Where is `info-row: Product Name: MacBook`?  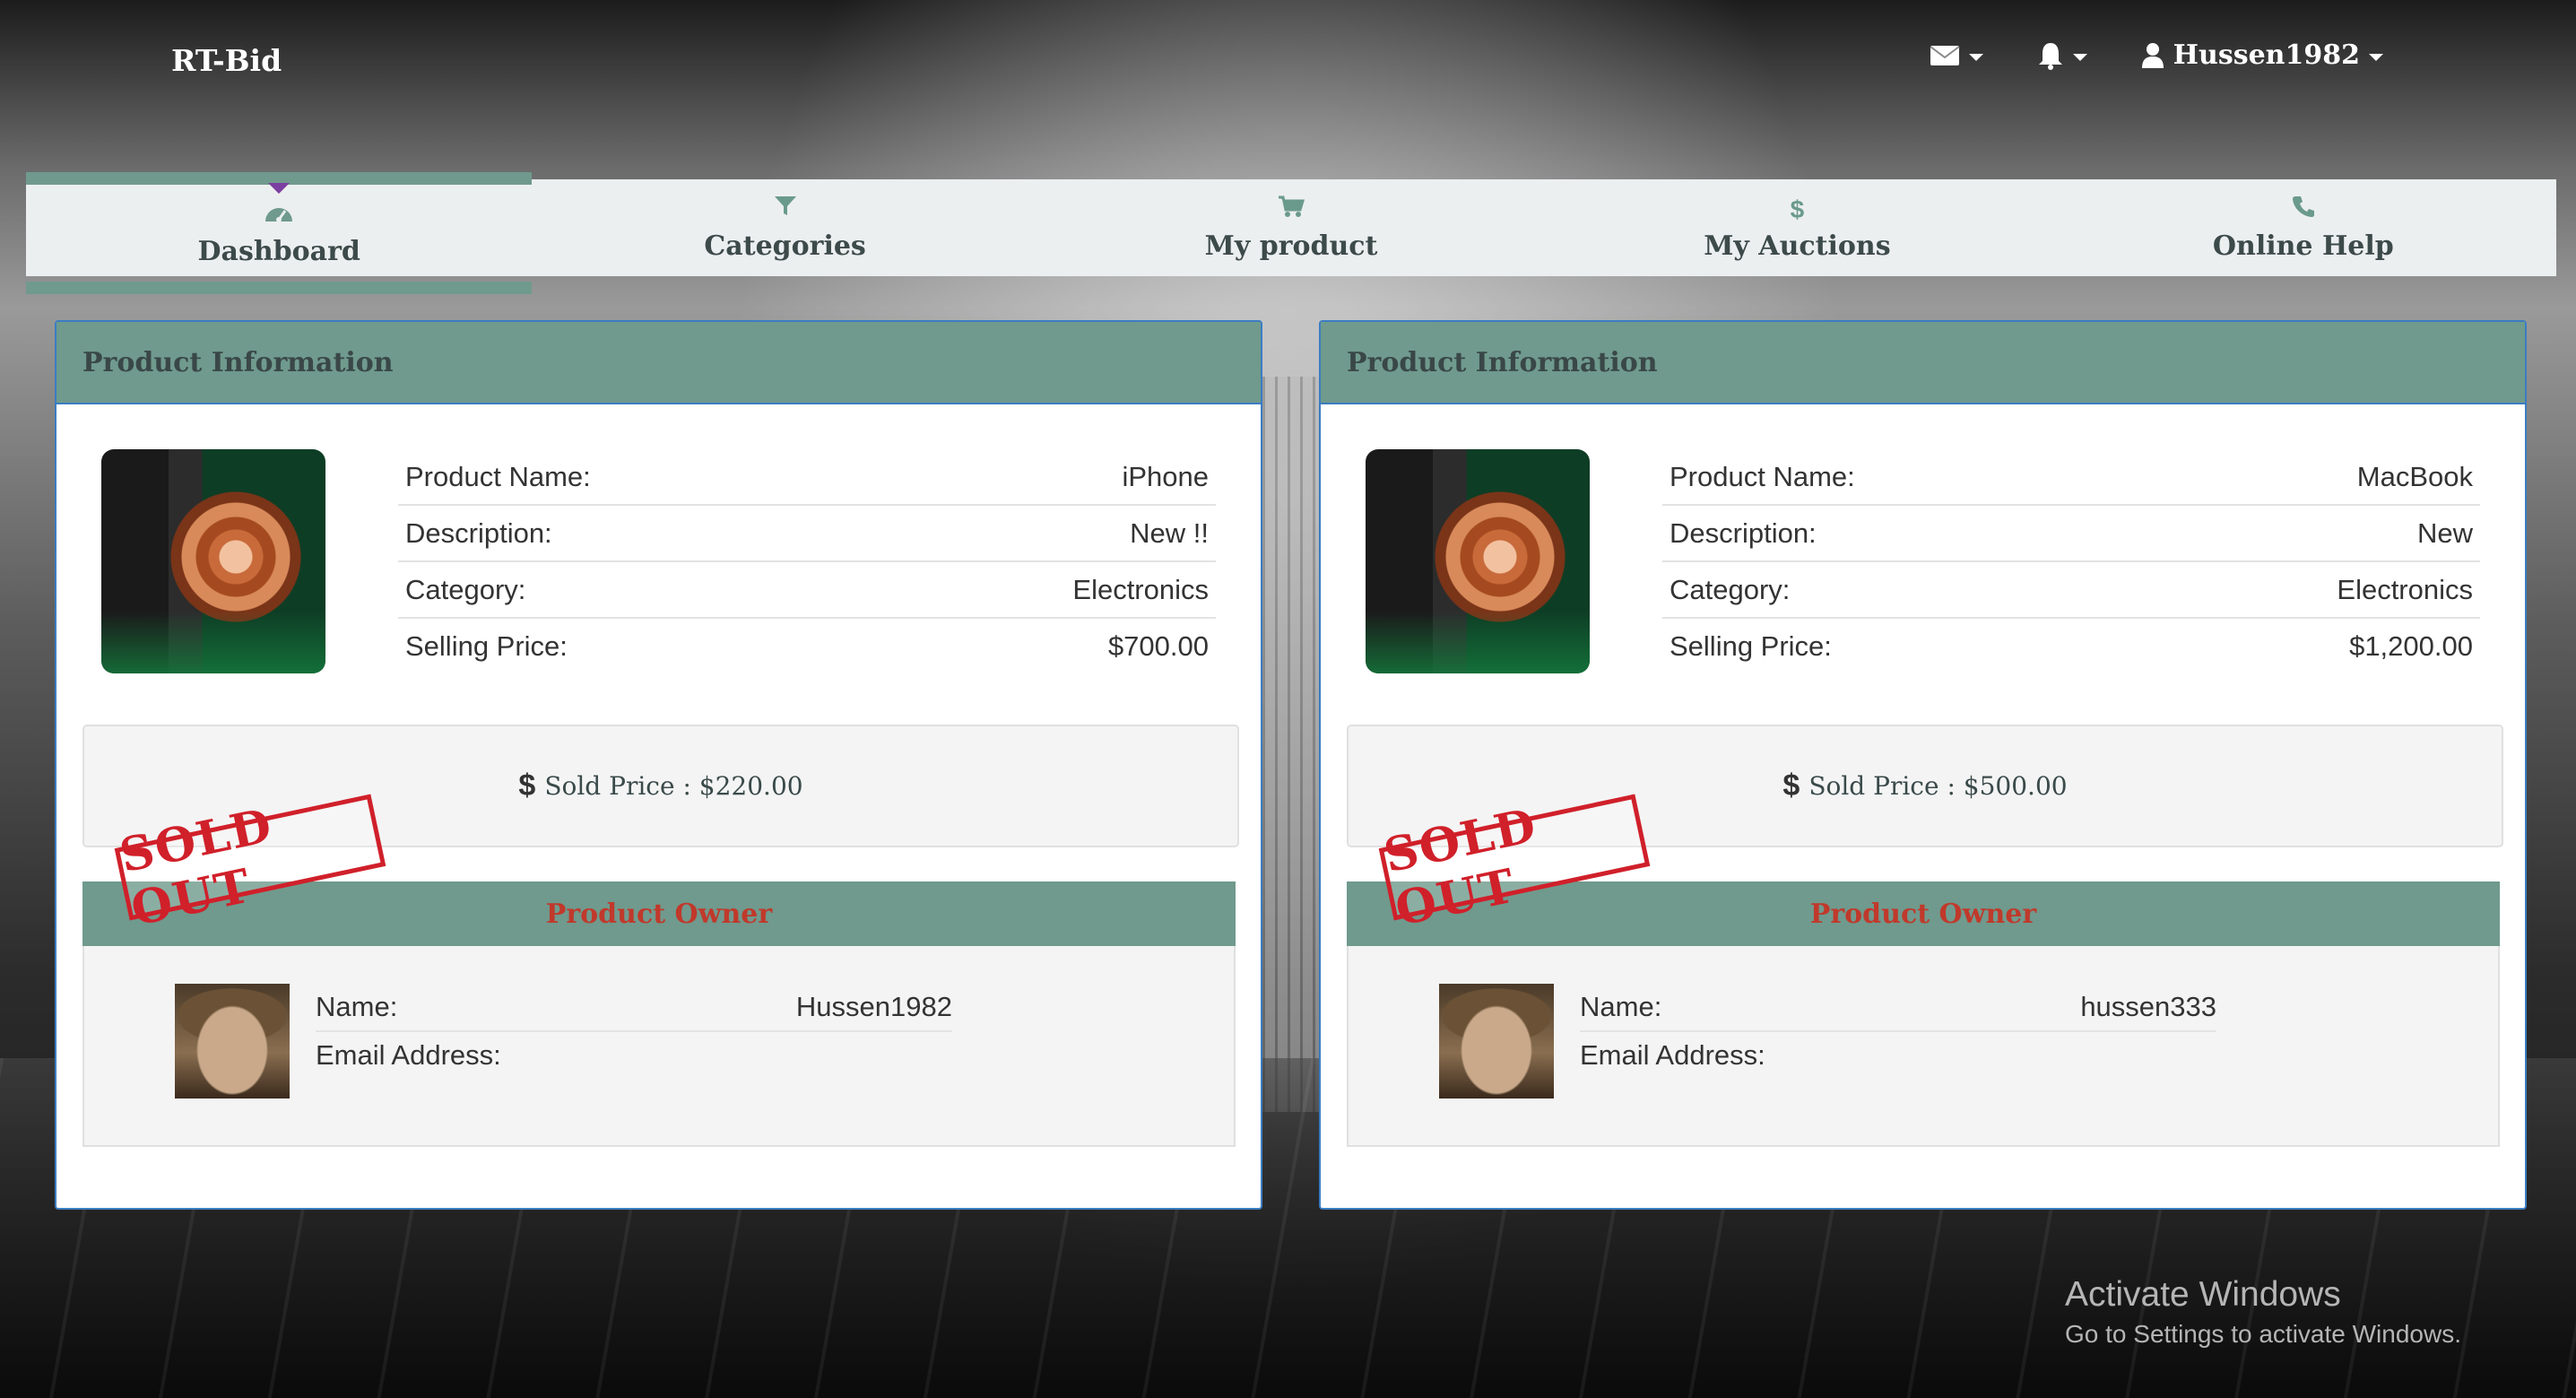
info-row: Product Name: MacBook is located at coordinates (2071, 478).